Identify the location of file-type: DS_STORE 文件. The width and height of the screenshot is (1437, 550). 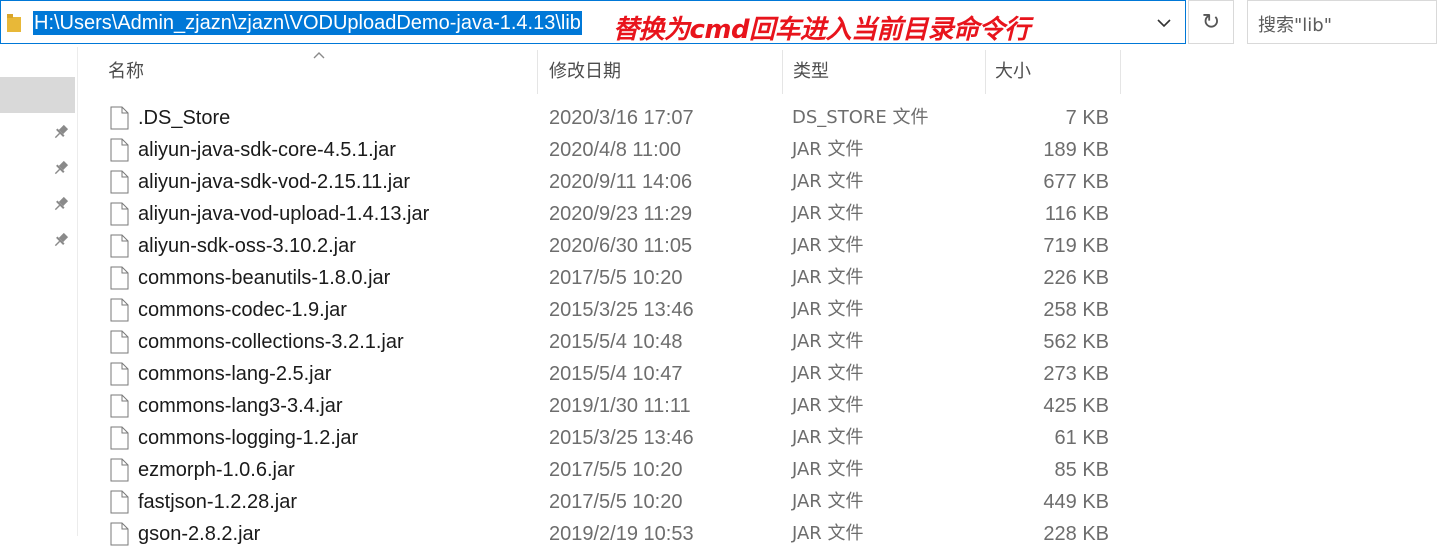
(860, 117).